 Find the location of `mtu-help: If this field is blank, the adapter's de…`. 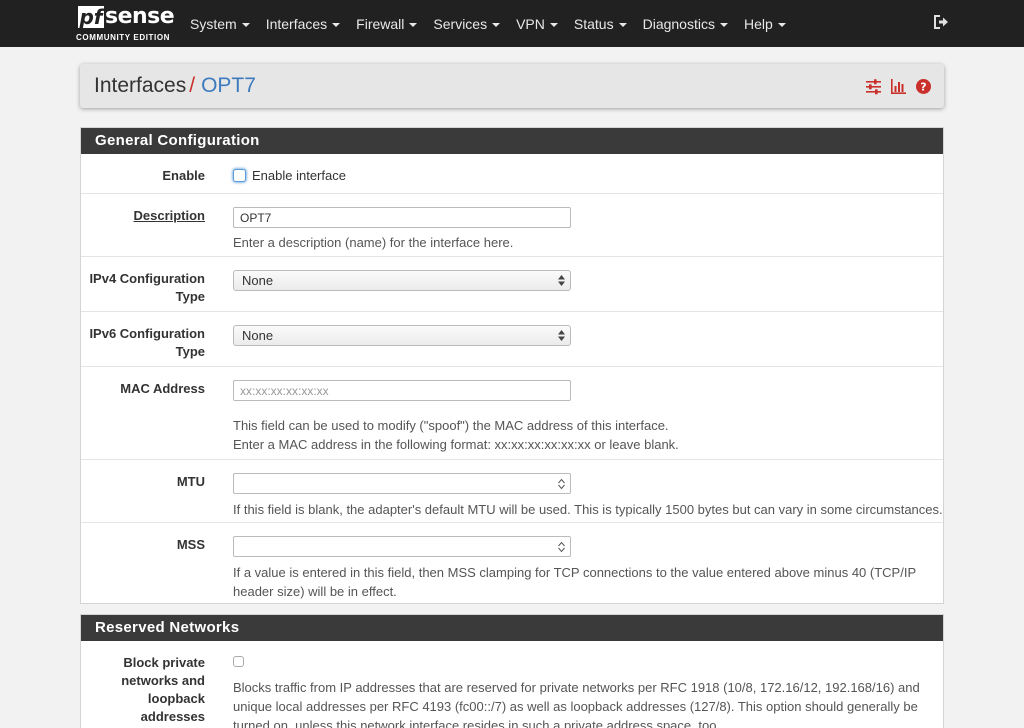

mtu-help: If this field is blank, the adapter's de… is located at coordinates (588, 509).